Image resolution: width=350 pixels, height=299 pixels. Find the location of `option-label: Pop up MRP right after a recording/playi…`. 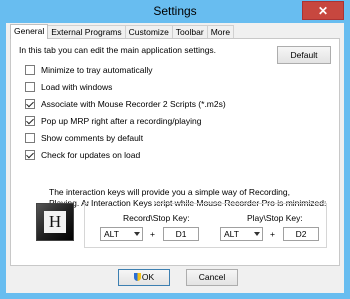

option-label: Pop up MRP right after a recording/playi… is located at coordinates (121, 121).